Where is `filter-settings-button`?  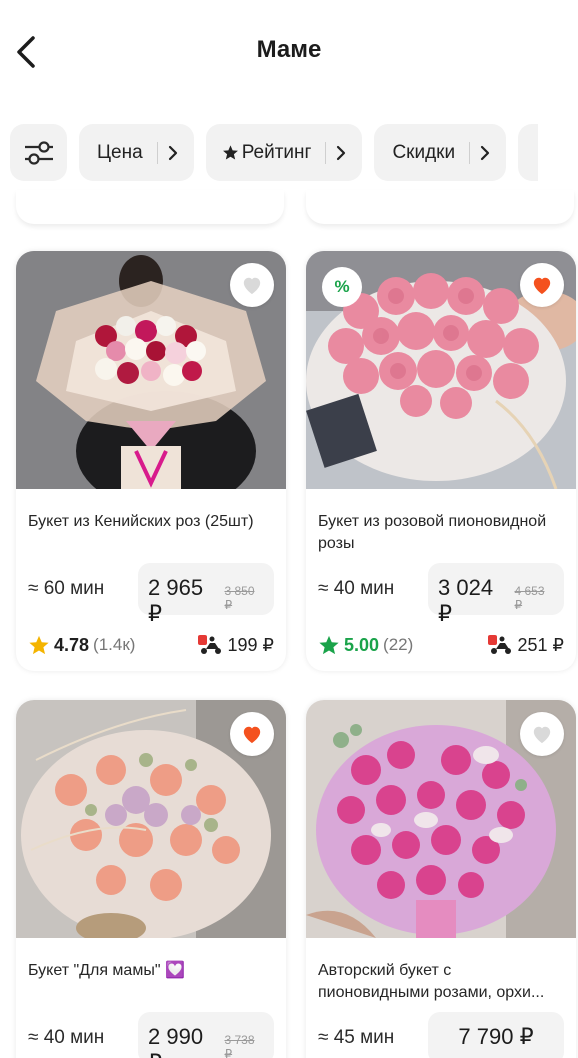
filter-settings-button is located at coordinates (38, 152).